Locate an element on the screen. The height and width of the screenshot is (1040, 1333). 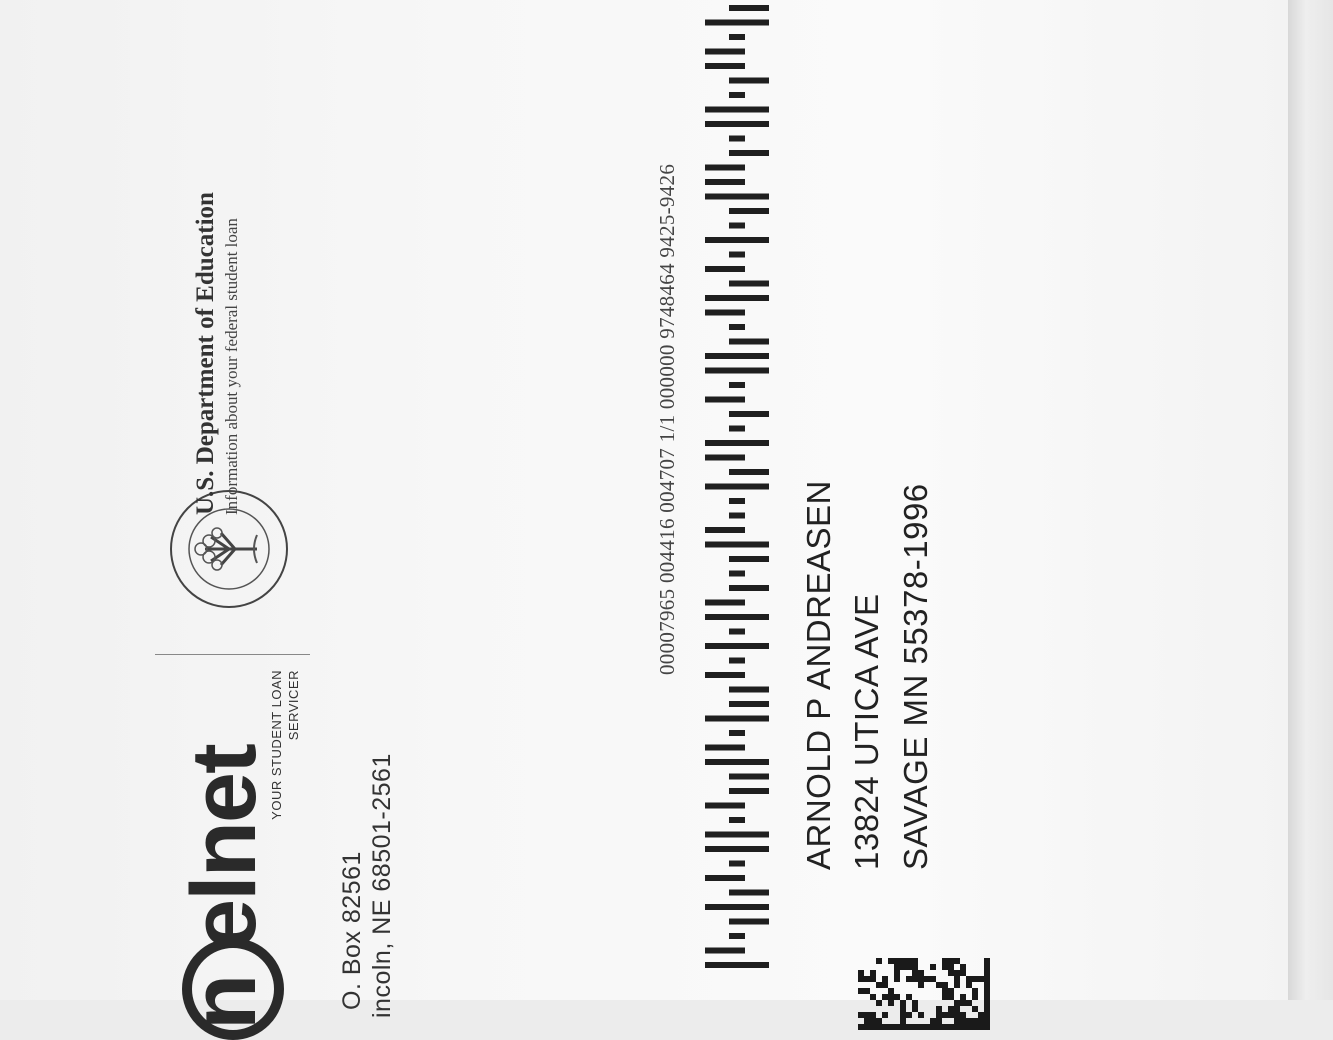
return-address-line2: incoln, NE 68501-2561 is located at coordinates (382, 885).